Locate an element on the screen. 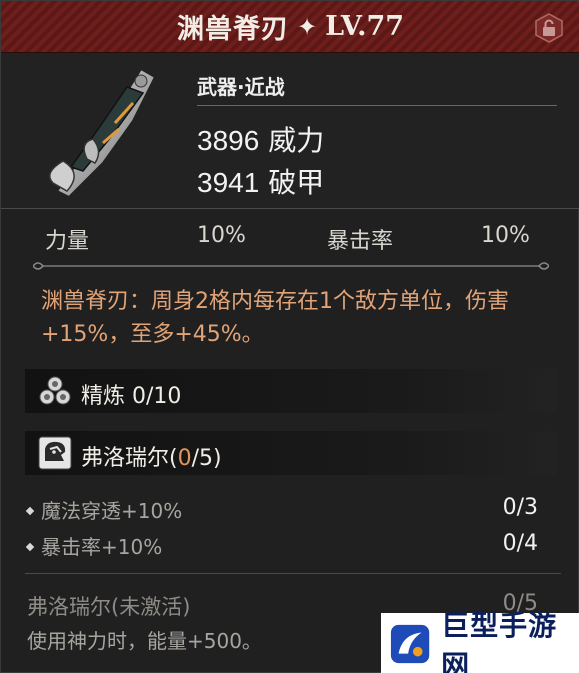  beast-head-icon is located at coordinates (55, 453).